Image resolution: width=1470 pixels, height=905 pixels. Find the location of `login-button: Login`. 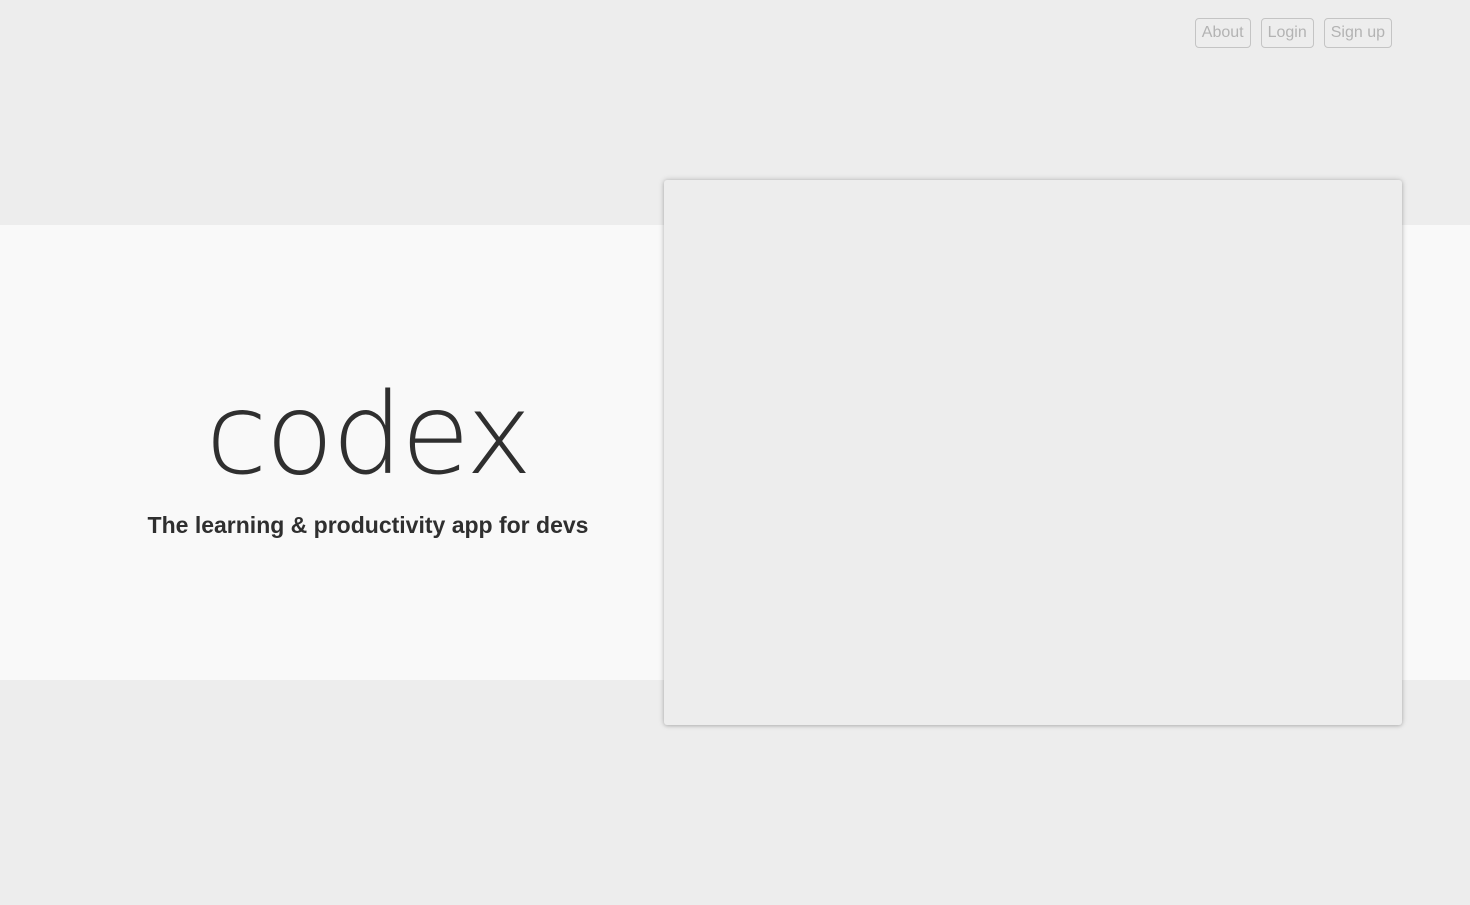

login-button: Login is located at coordinates (1287, 33).